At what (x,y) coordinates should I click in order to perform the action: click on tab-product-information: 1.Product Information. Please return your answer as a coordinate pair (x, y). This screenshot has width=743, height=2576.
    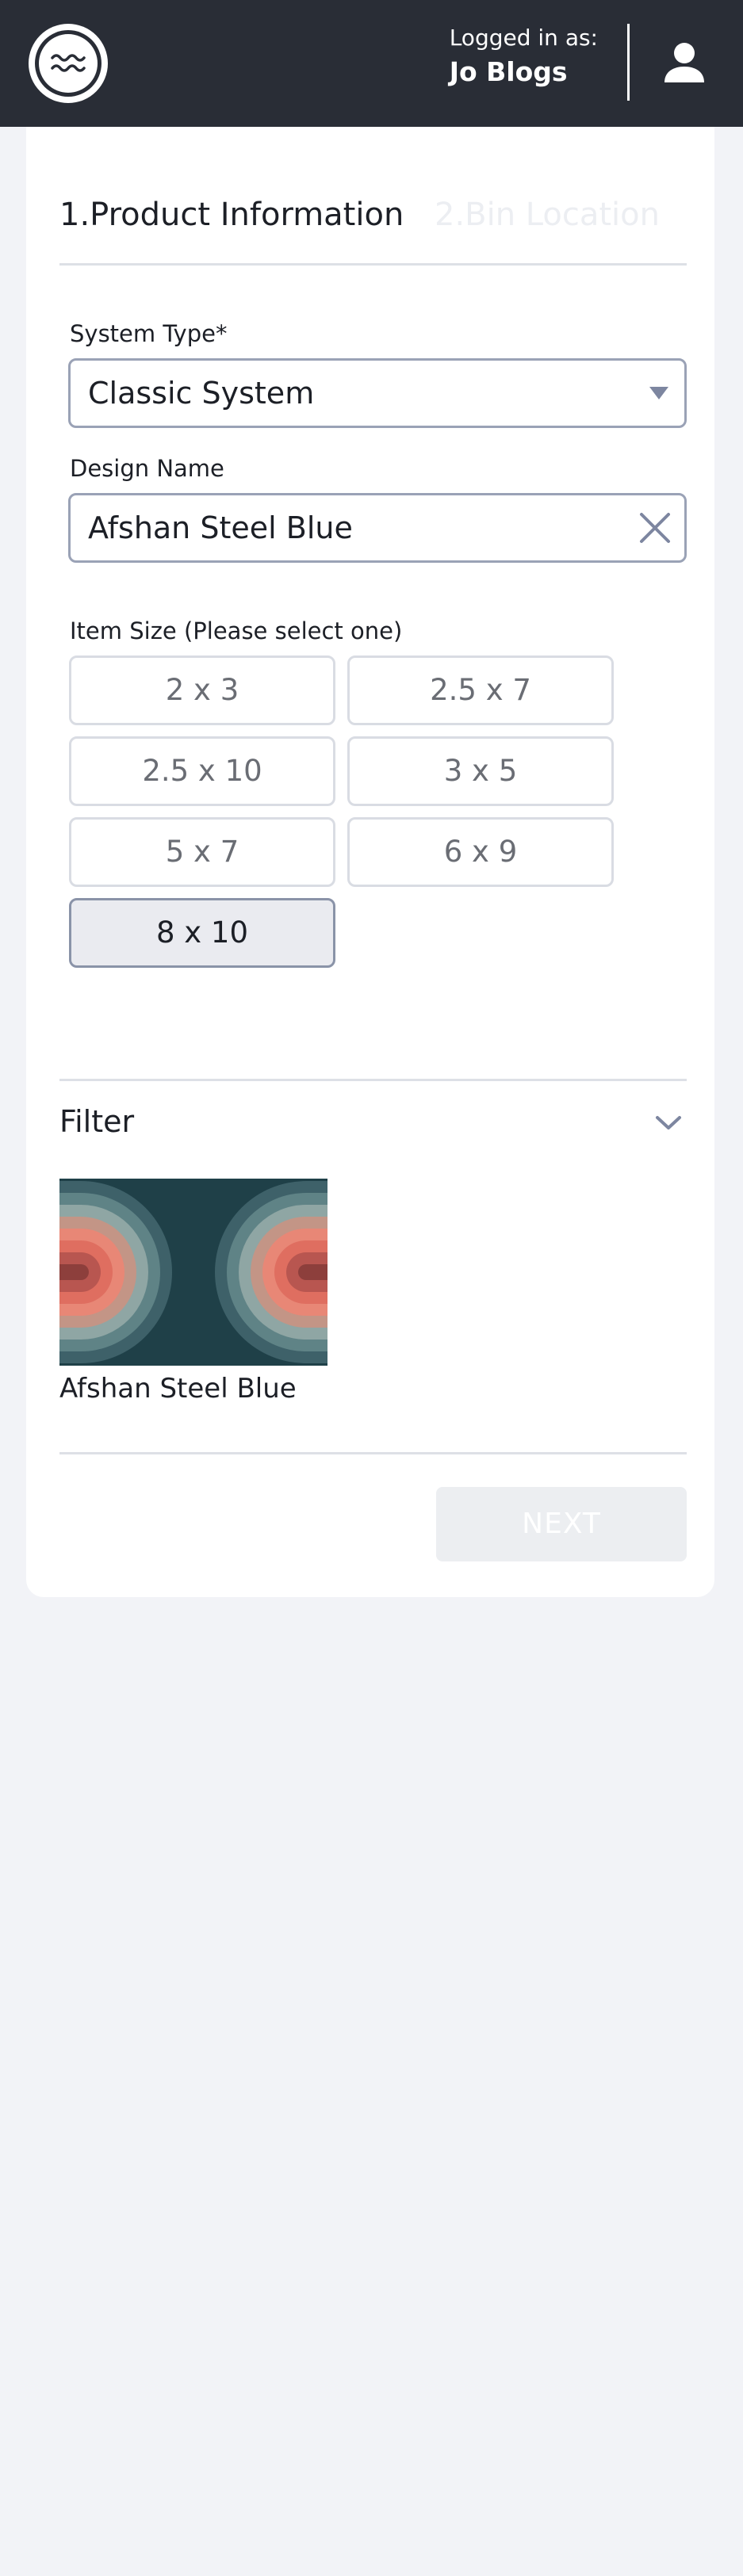
    Looking at the image, I should click on (231, 215).